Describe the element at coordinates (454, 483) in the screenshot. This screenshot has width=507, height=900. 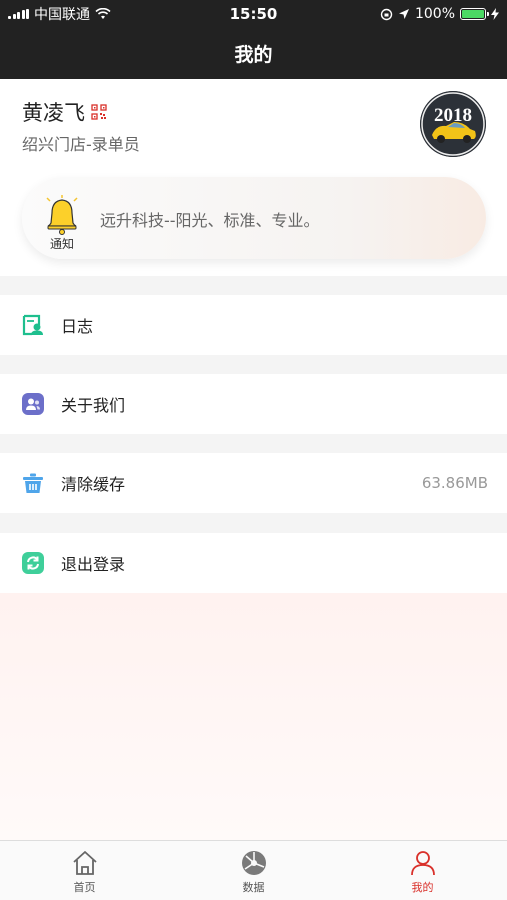
I see `cache-size: 63.86MB` at that location.